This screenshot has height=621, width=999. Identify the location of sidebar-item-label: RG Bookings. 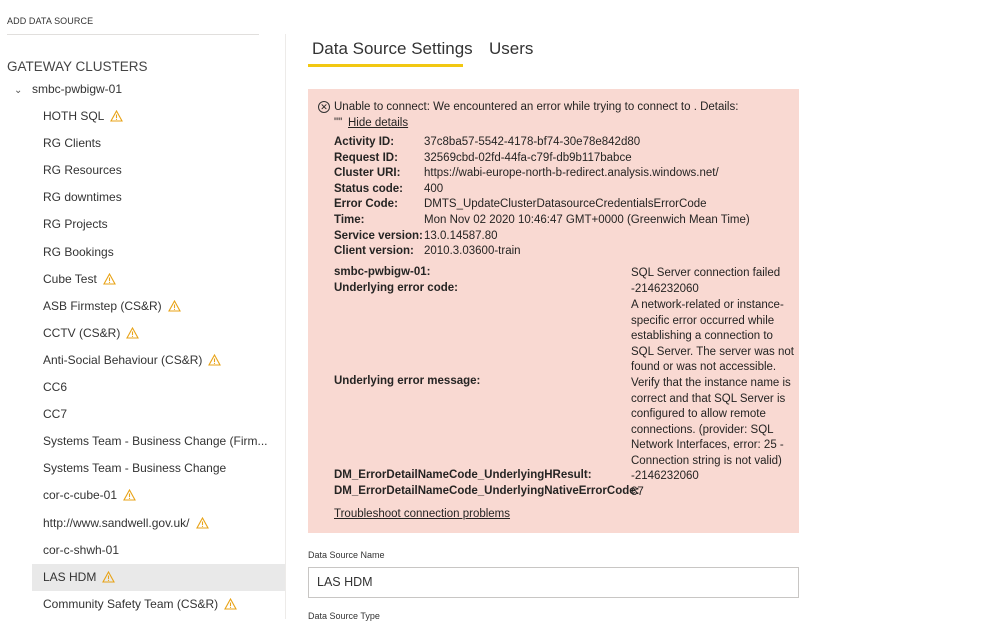
(78, 251).